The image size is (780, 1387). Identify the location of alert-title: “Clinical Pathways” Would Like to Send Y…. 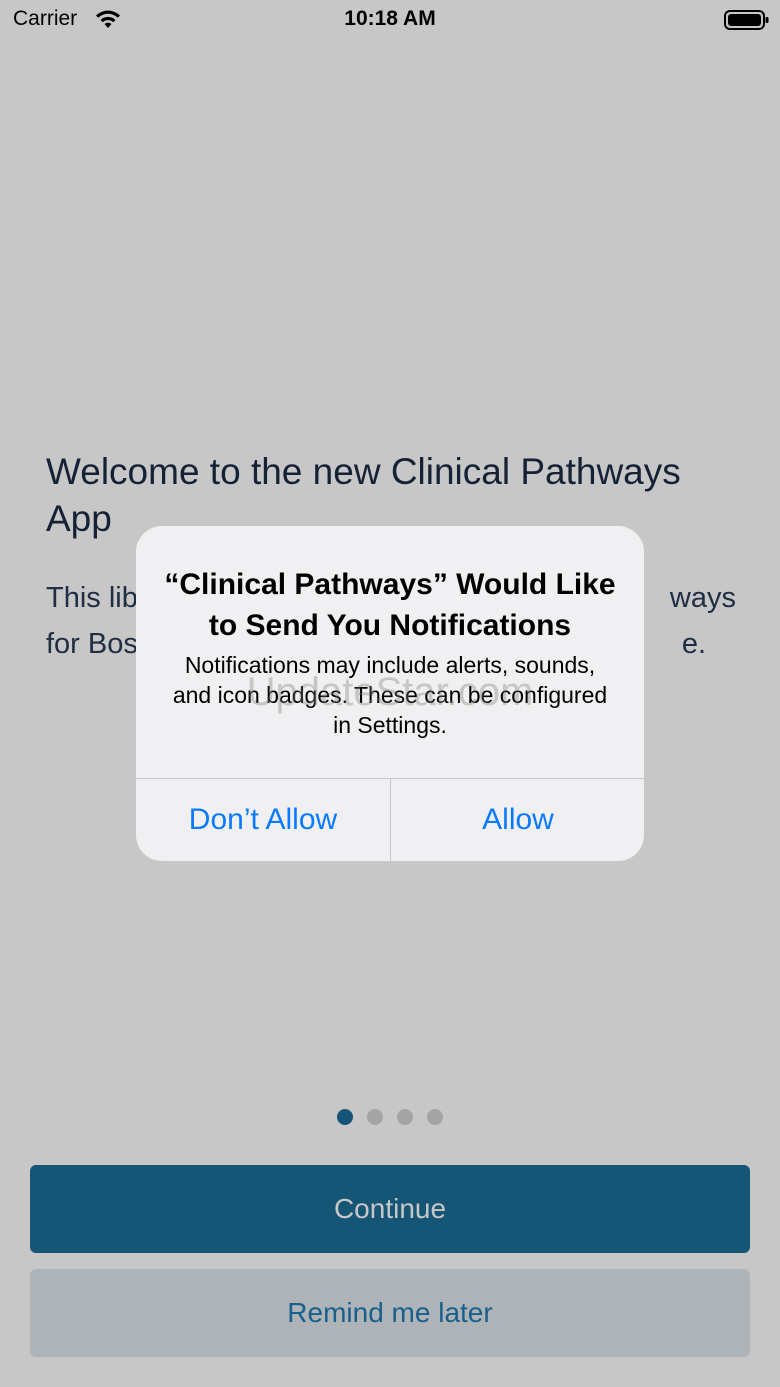
(390, 605).